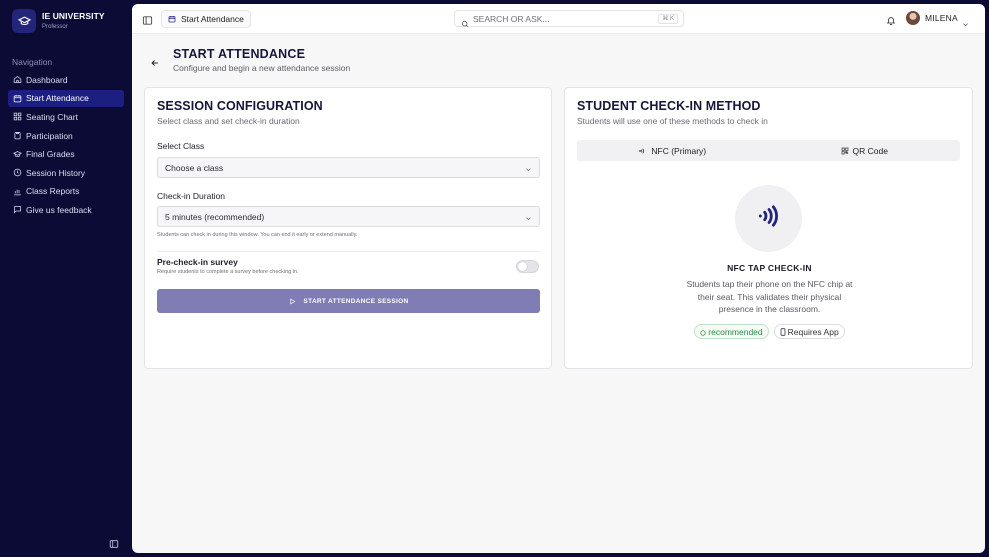  I want to click on sidebar-item-session-history: Session History, so click(66, 173).